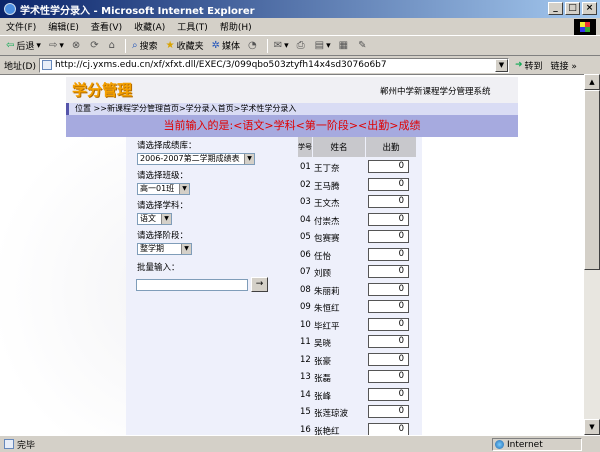 This screenshot has width=600, height=452. What do you see at coordinates (149, 26) in the screenshot?
I see `menu-favorites: 收藏(A)` at bounding box center [149, 26].